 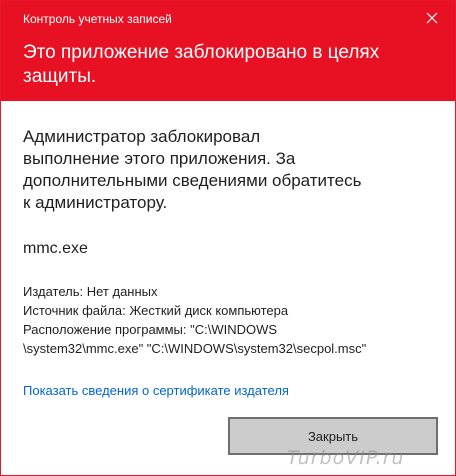 What do you see at coordinates (142, 136) in the screenshot?
I see `message-line: Администратор заблокировал` at bounding box center [142, 136].